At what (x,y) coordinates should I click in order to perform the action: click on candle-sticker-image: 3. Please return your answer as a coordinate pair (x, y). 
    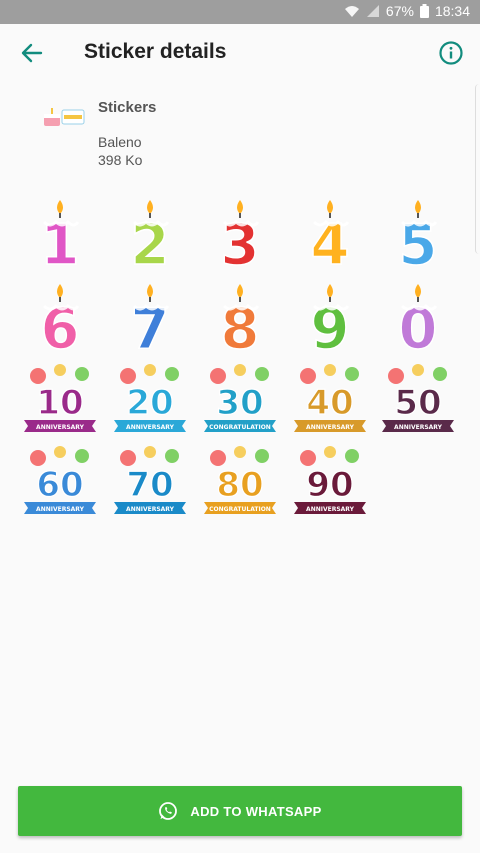
    Looking at the image, I should click on (240, 238).